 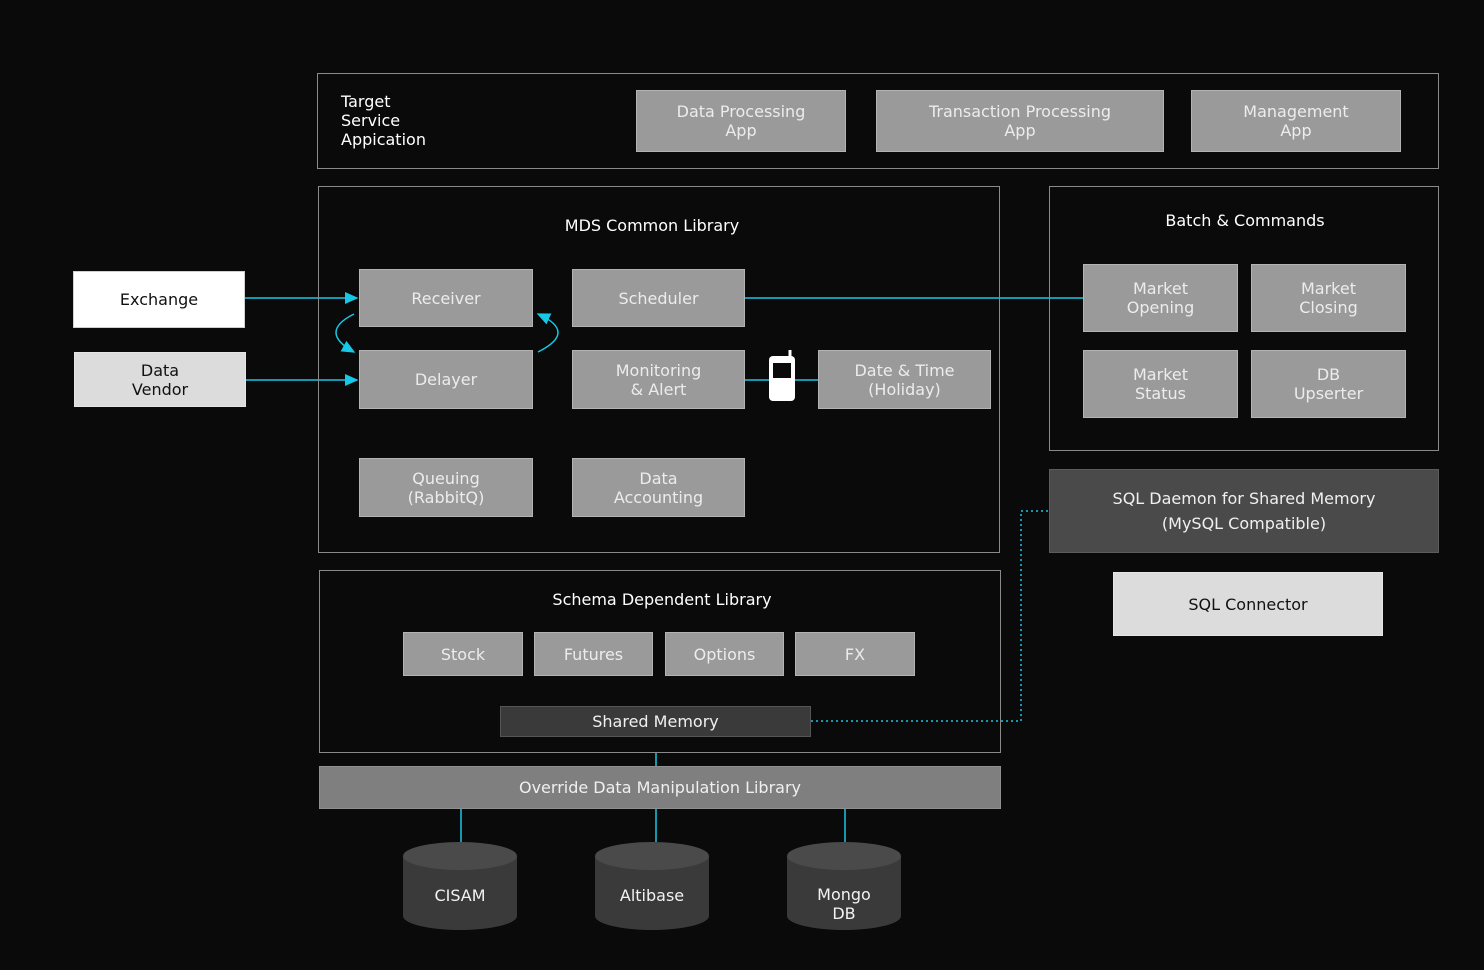 What do you see at coordinates (1245, 220) in the screenshot?
I see `batch-commands-title: Batch & Commands` at bounding box center [1245, 220].